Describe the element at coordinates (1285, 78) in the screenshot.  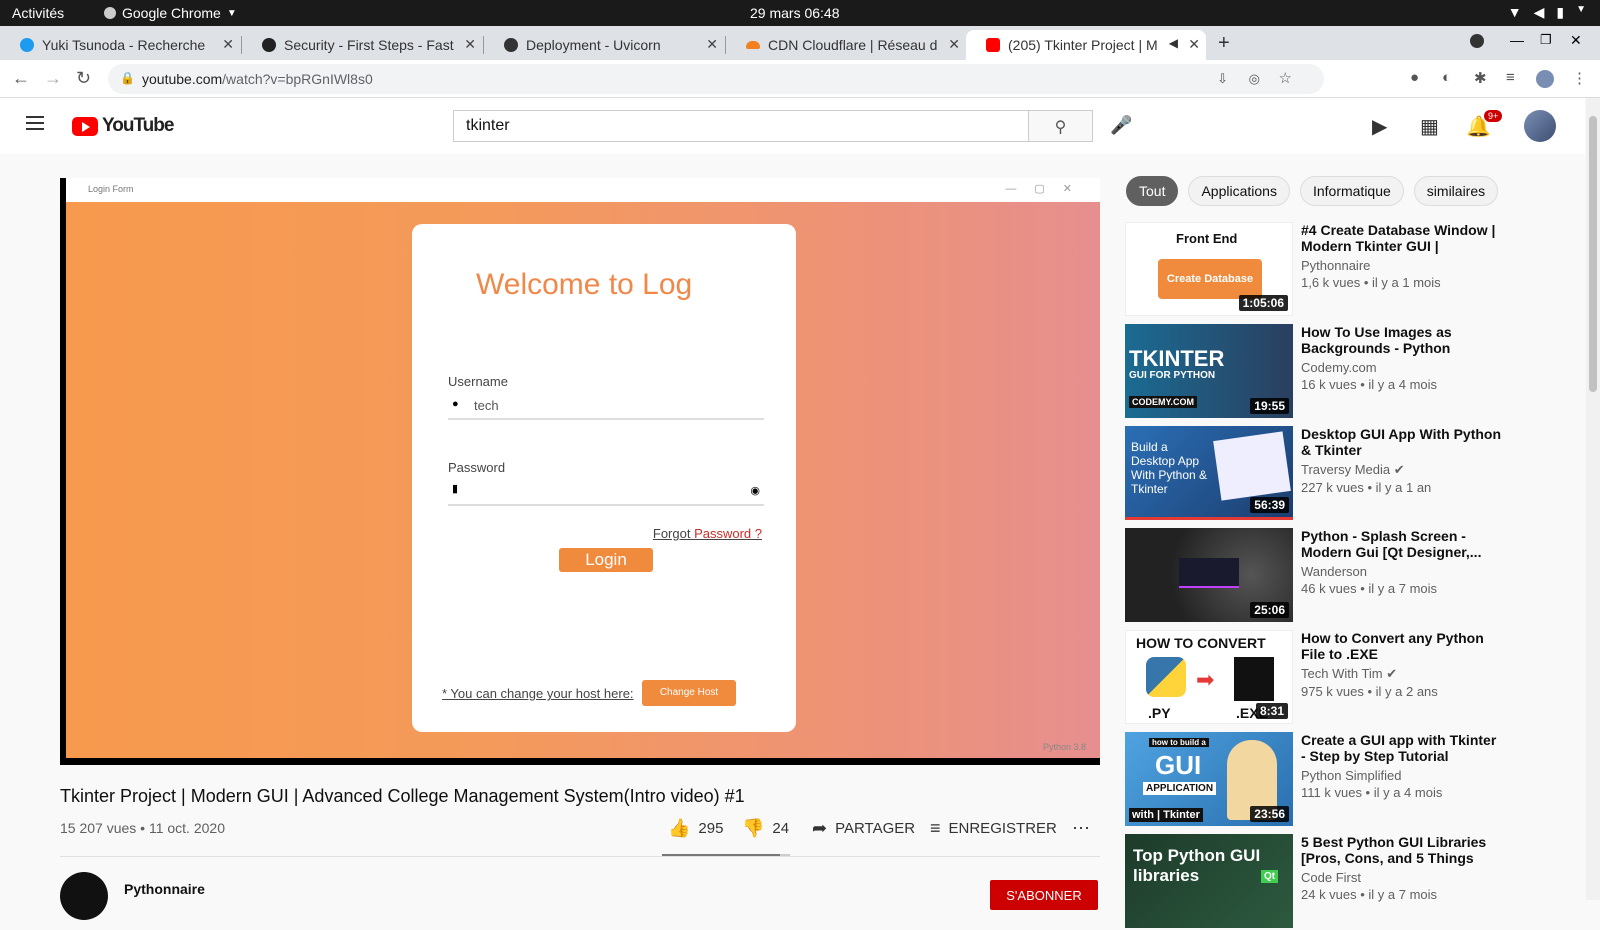
I see `star-icon: ☆` at that location.